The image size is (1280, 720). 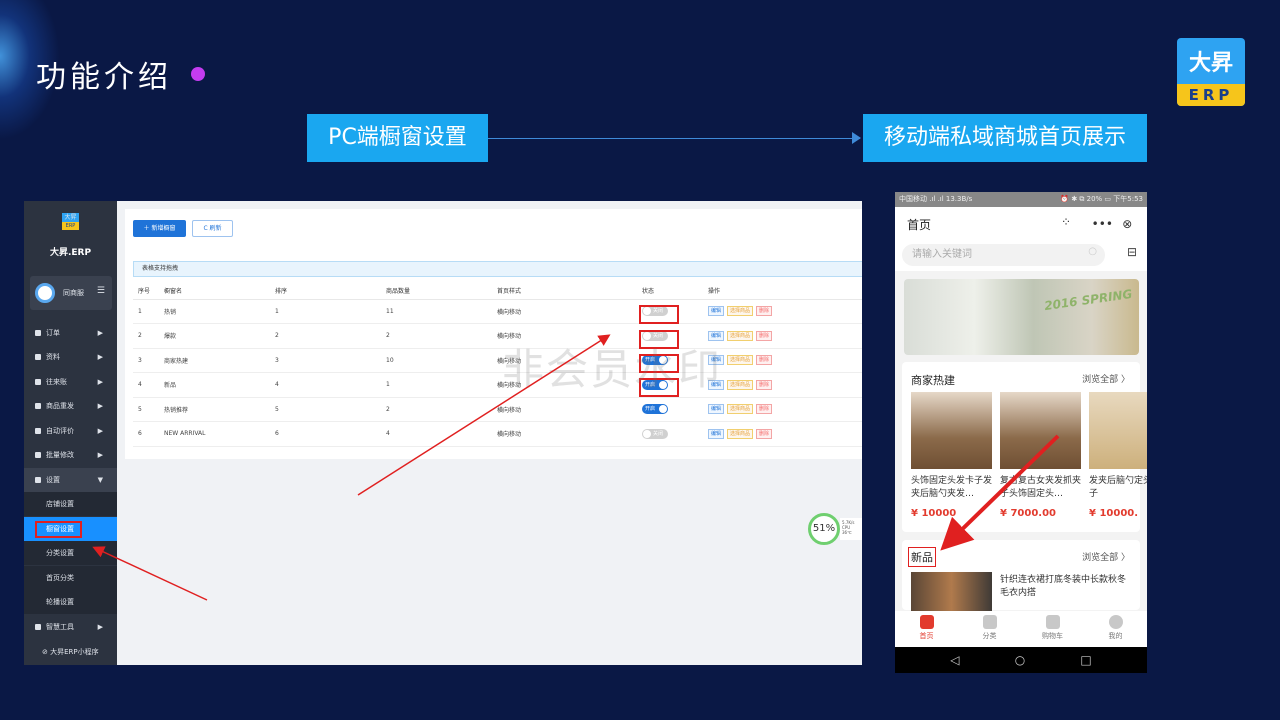 What do you see at coordinates (1052, 622) in the screenshot?
I see `cart-icon` at bounding box center [1052, 622].